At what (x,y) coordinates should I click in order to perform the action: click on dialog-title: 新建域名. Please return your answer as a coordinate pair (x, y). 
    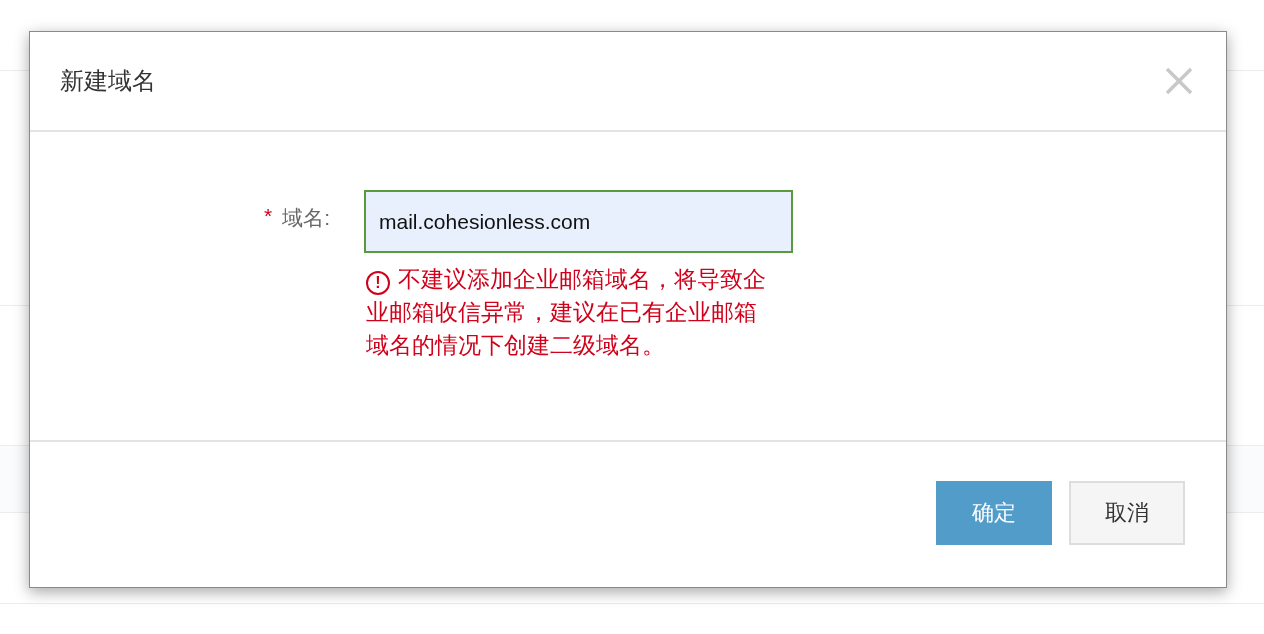
    Looking at the image, I should click on (108, 81).